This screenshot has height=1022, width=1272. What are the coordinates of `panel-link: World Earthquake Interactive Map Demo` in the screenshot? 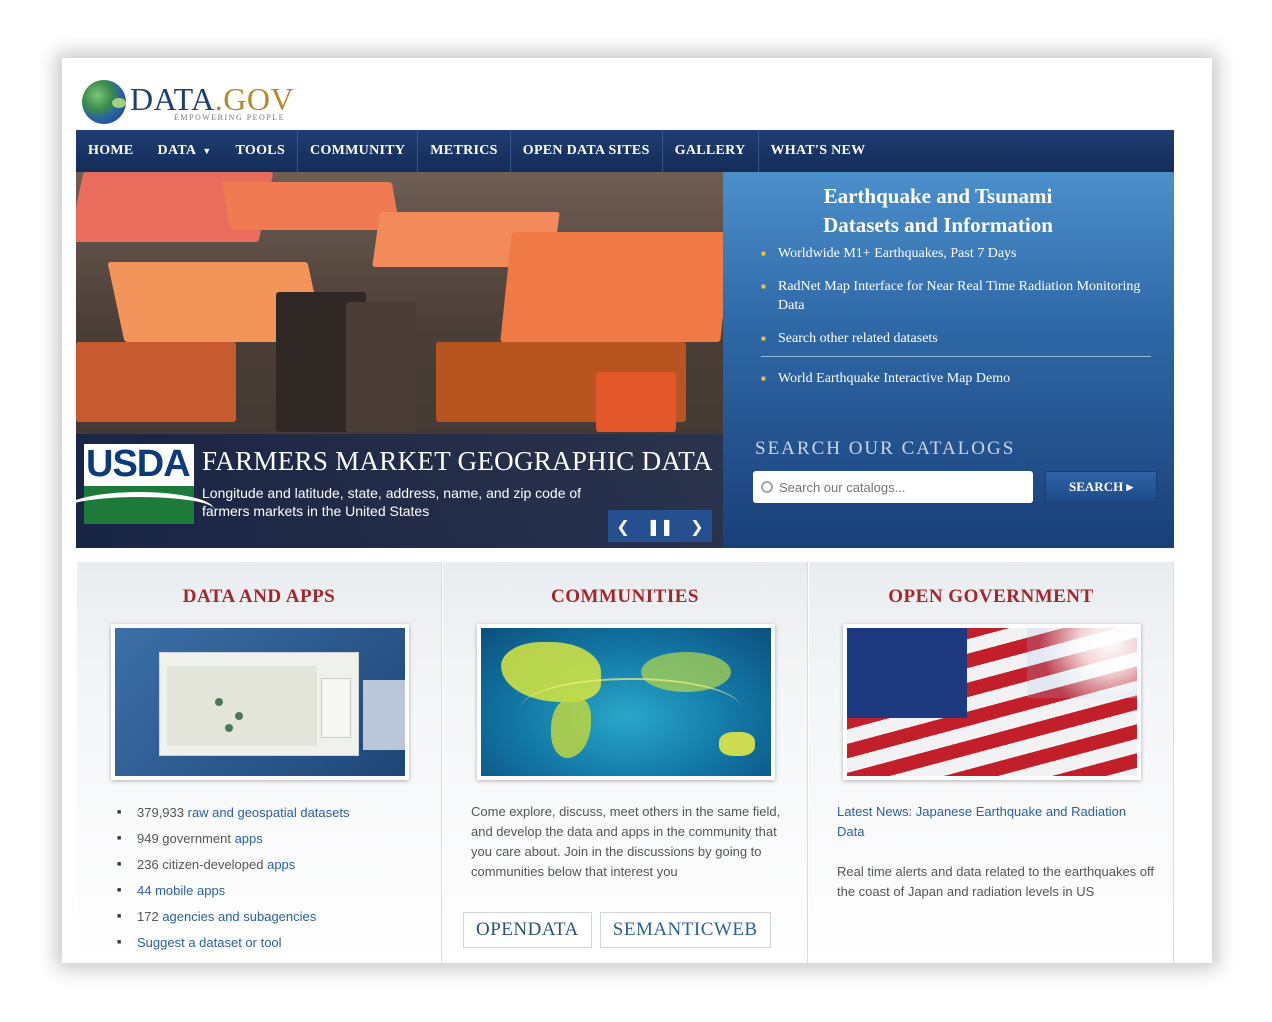 It's located at (956, 378).